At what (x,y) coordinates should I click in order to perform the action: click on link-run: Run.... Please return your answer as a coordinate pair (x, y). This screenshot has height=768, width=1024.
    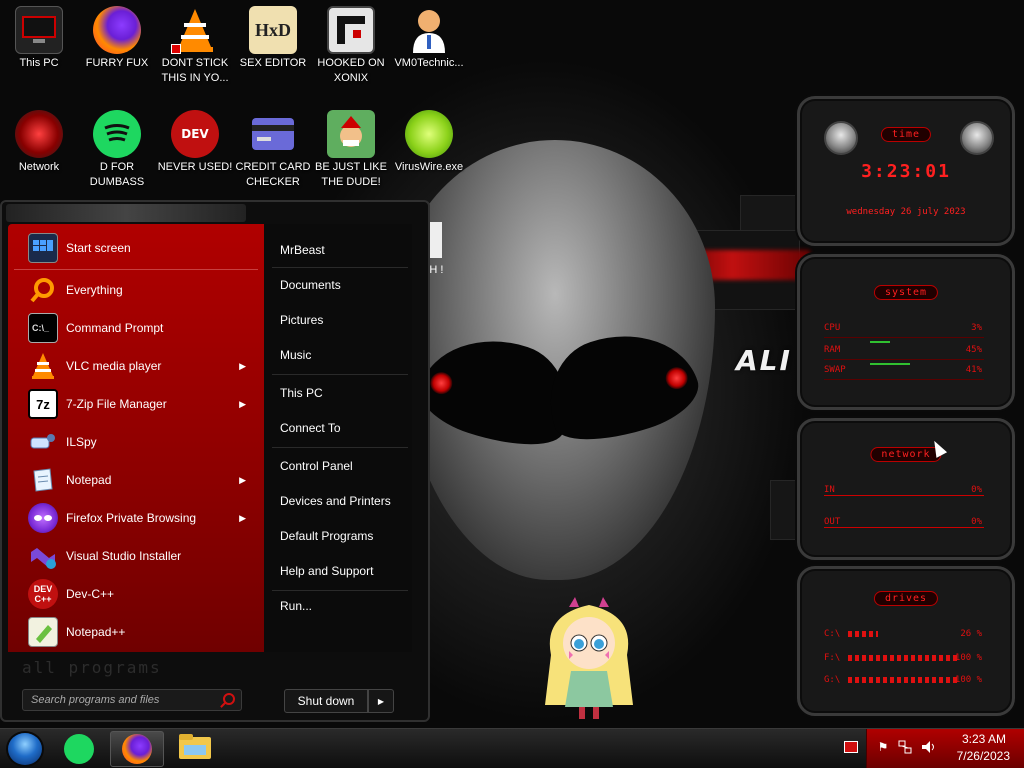
    Looking at the image, I should click on (296, 606).